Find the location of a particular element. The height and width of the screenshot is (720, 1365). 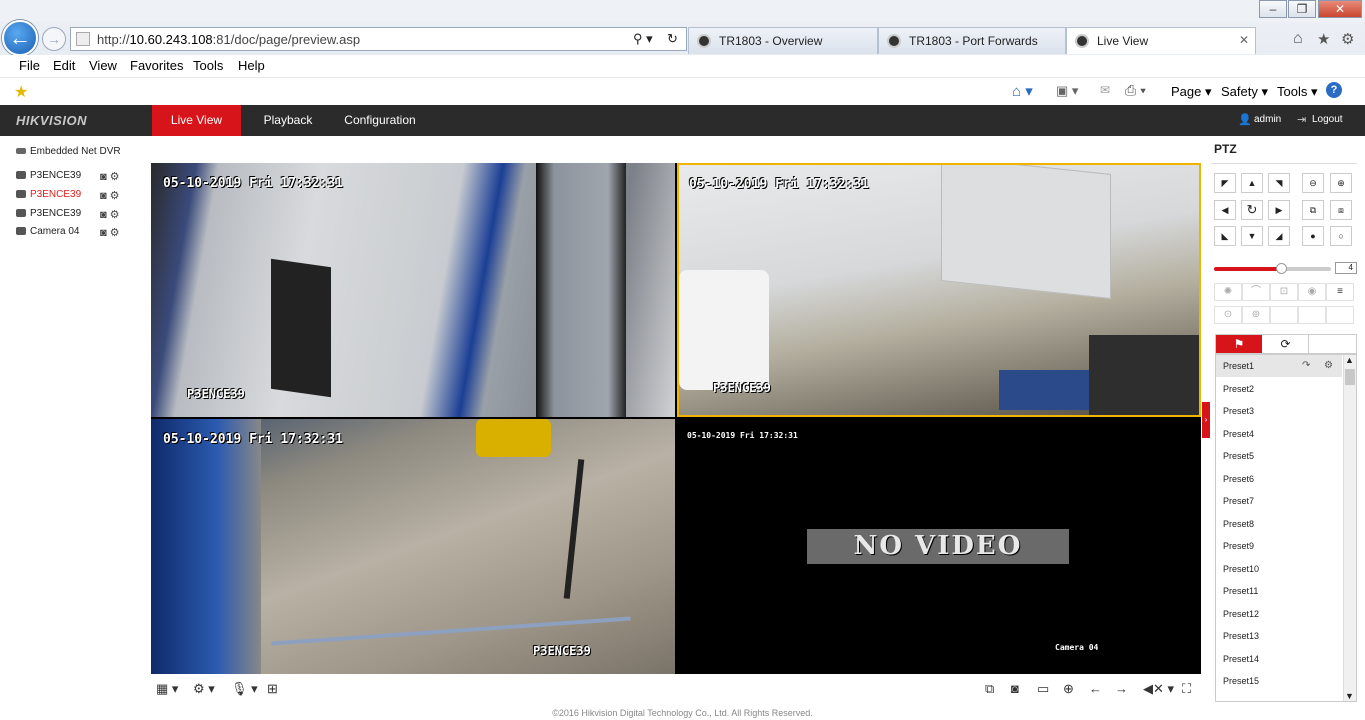

ptz-speed-slider is located at coordinates (1272, 268).